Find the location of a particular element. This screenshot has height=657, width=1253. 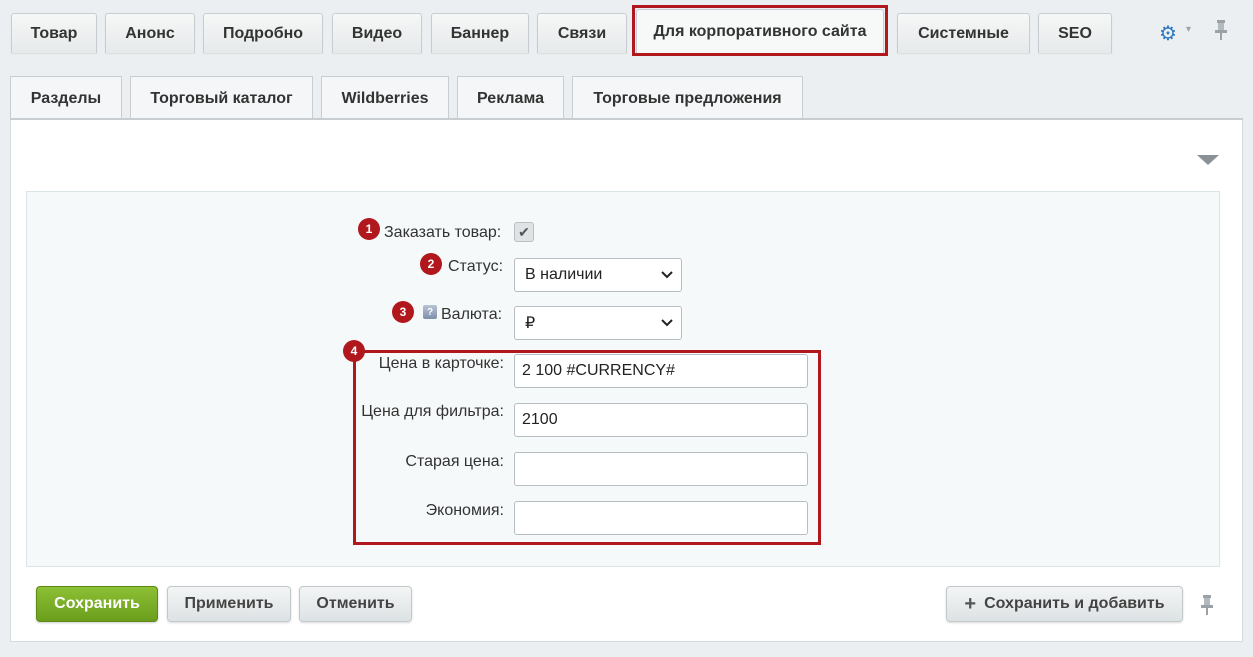

subtab-trade-catalog: Торговый каталог is located at coordinates (221, 98).